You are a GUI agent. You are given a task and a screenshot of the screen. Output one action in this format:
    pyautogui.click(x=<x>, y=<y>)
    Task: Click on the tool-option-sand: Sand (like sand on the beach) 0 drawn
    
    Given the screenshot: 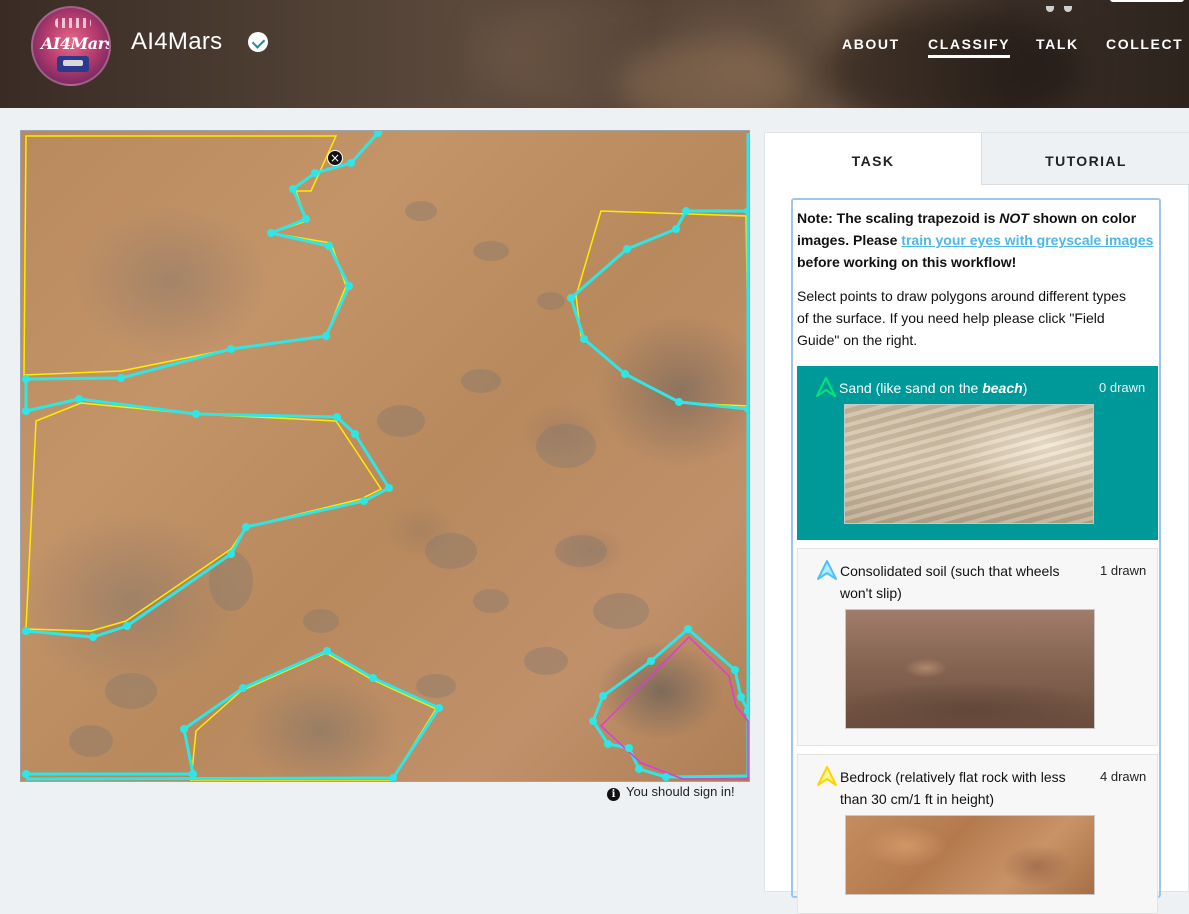 What is the action you would take?
    pyautogui.click(x=977, y=453)
    